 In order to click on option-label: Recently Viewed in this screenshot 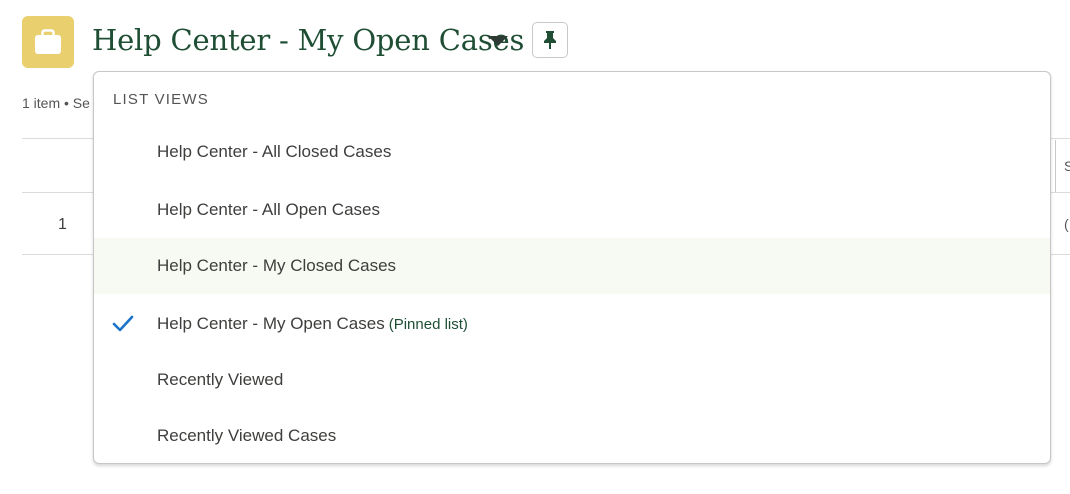, I will do `click(220, 379)`.